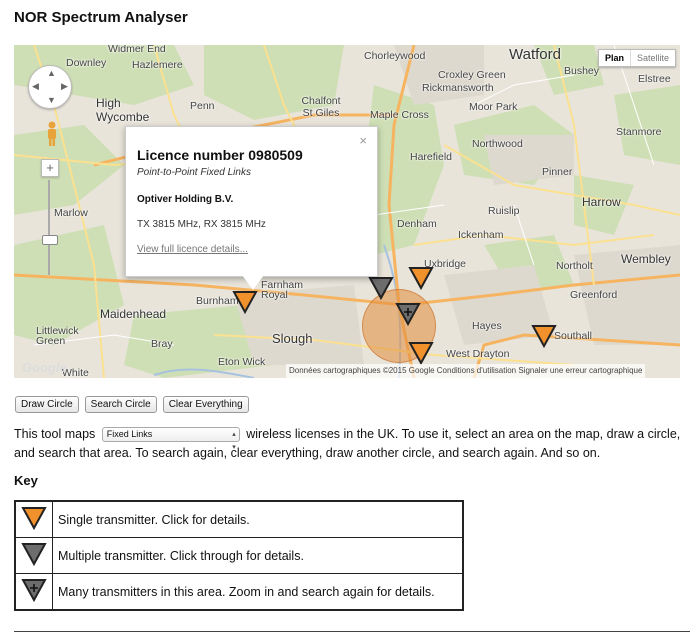 The image size is (700, 633). What do you see at coordinates (194, 172) in the screenshot?
I see `licence-type: Point-to-Point Fixed Links` at bounding box center [194, 172].